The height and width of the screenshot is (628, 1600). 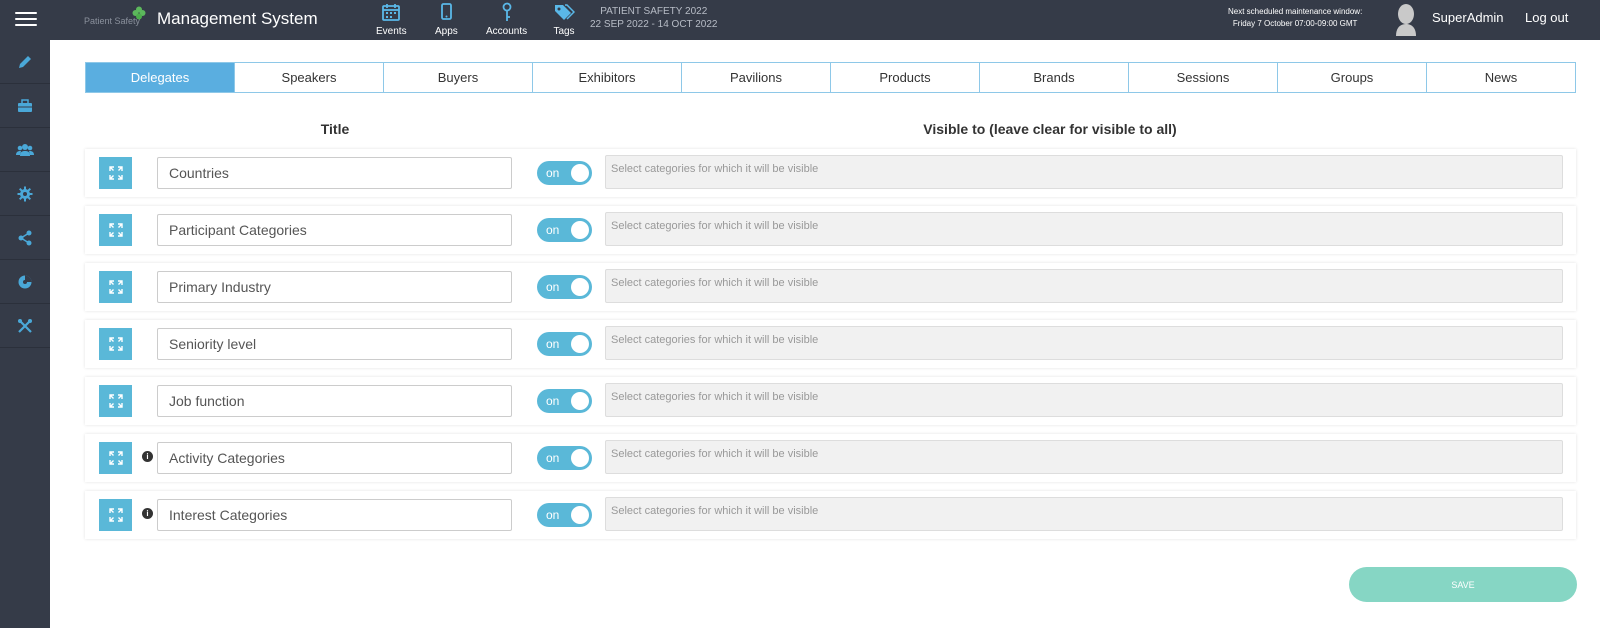 I want to click on users-icon, so click(x=25, y=149).